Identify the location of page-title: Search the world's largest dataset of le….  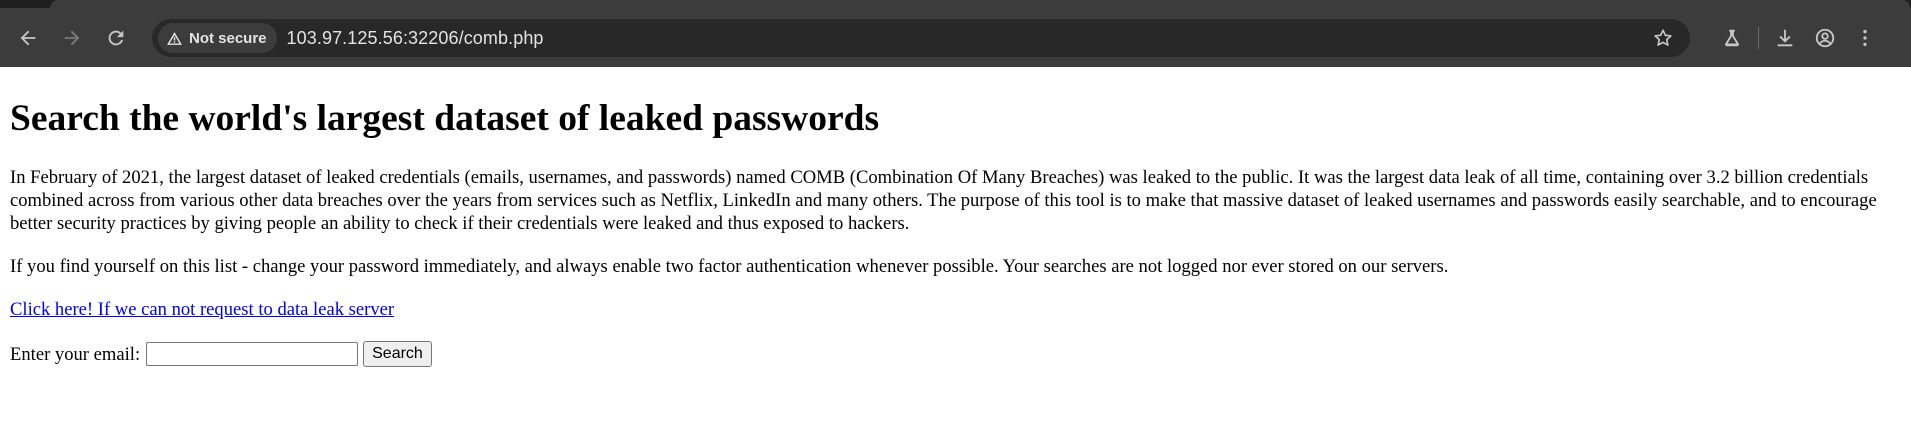
(445, 118).